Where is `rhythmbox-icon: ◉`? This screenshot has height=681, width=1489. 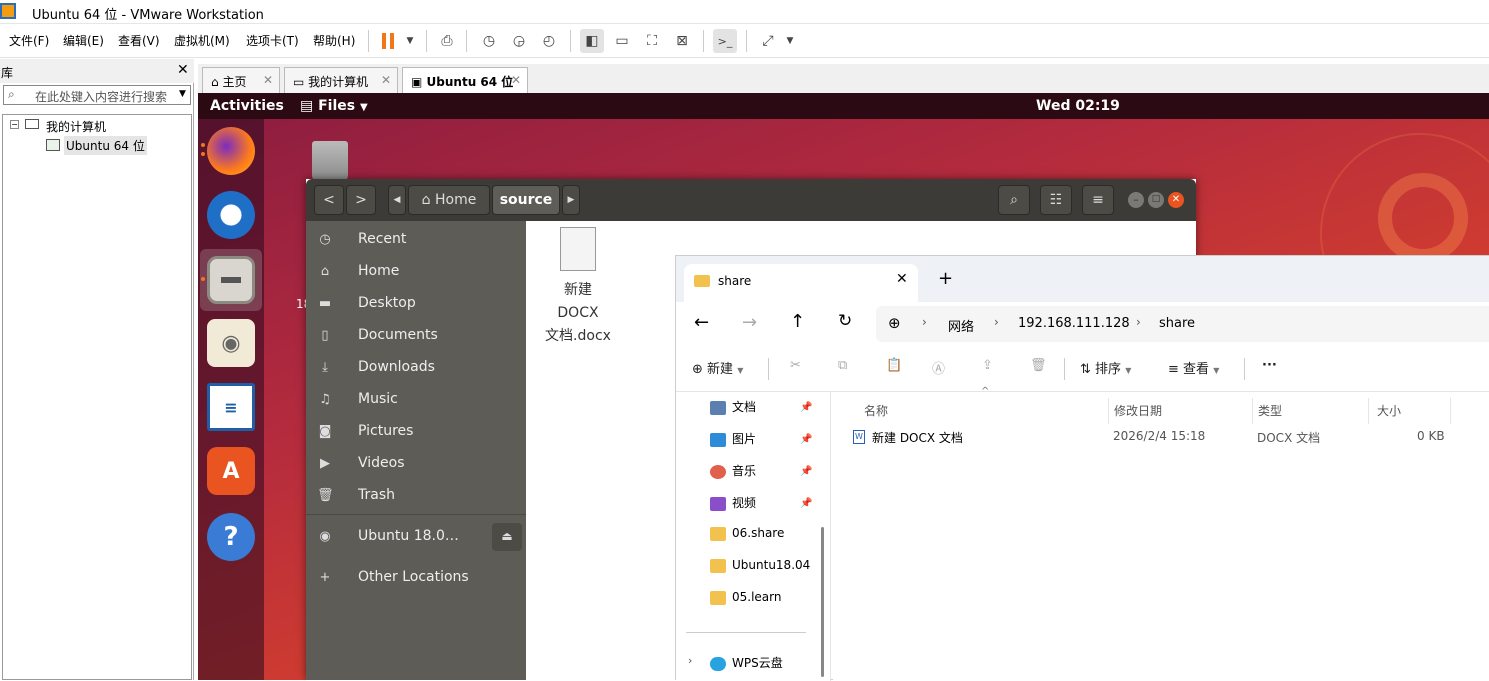 rhythmbox-icon: ◉ is located at coordinates (231, 343).